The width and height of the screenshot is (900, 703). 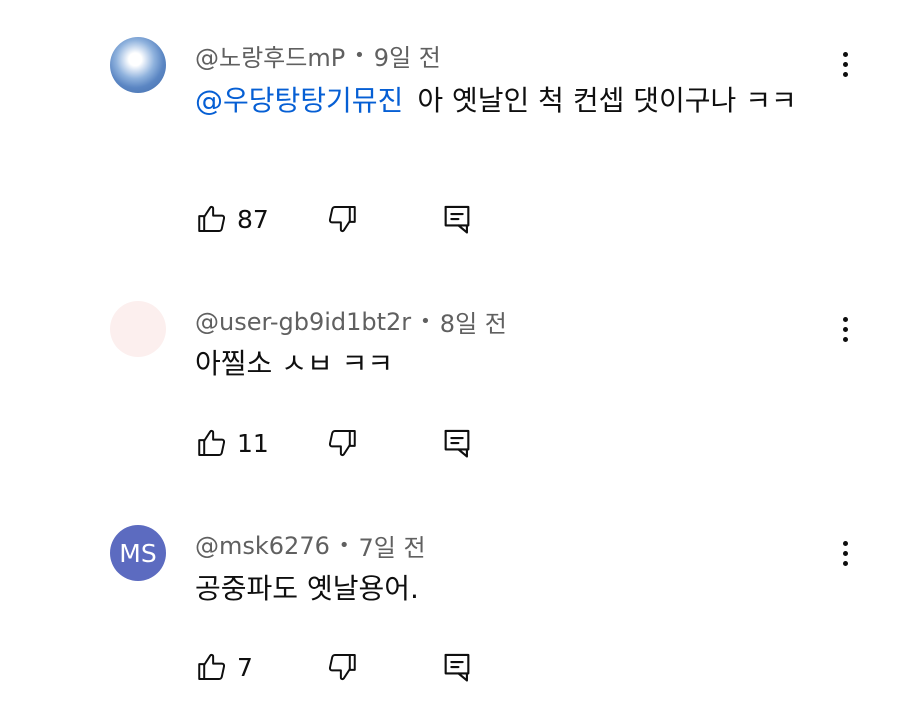 I want to click on author-name: @user-gb9id1bt2r, so click(x=303, y=322).